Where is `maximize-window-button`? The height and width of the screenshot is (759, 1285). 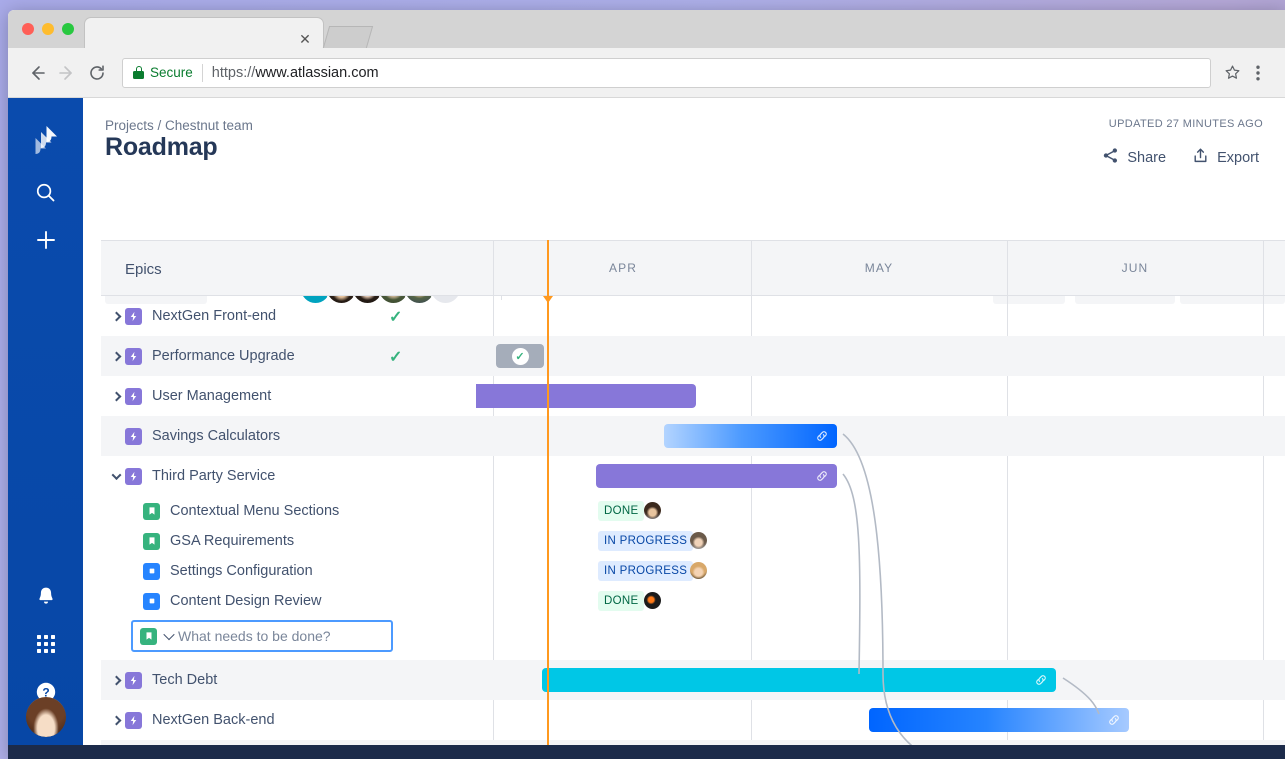 maximize-window-button is located at coordinates (68, 29).